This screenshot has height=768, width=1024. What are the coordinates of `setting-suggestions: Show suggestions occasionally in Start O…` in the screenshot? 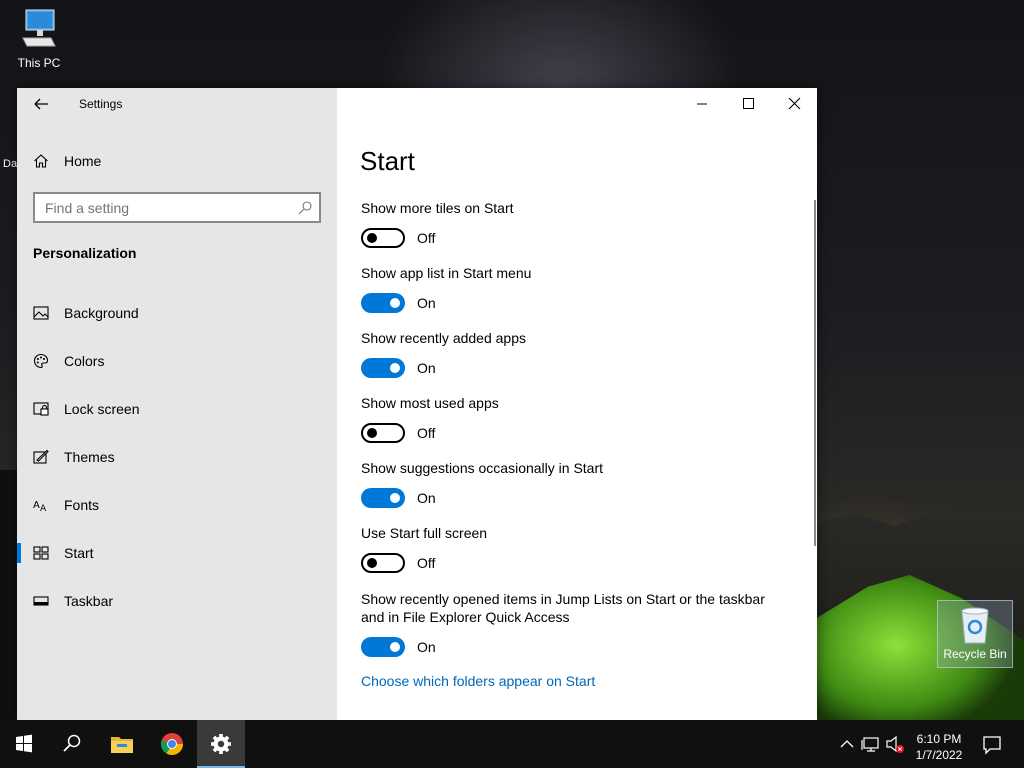 It's located at (571, 483).